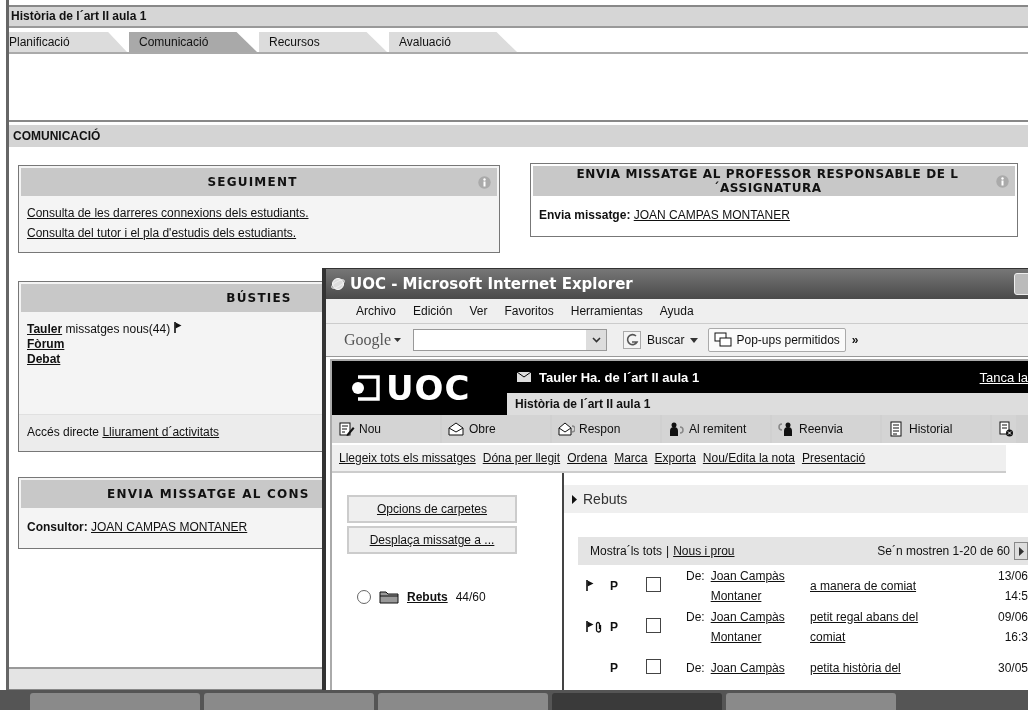  Describe the element at coordinates (1012, 575) in the screenshot. I see `message-date: 13/06` at that location.